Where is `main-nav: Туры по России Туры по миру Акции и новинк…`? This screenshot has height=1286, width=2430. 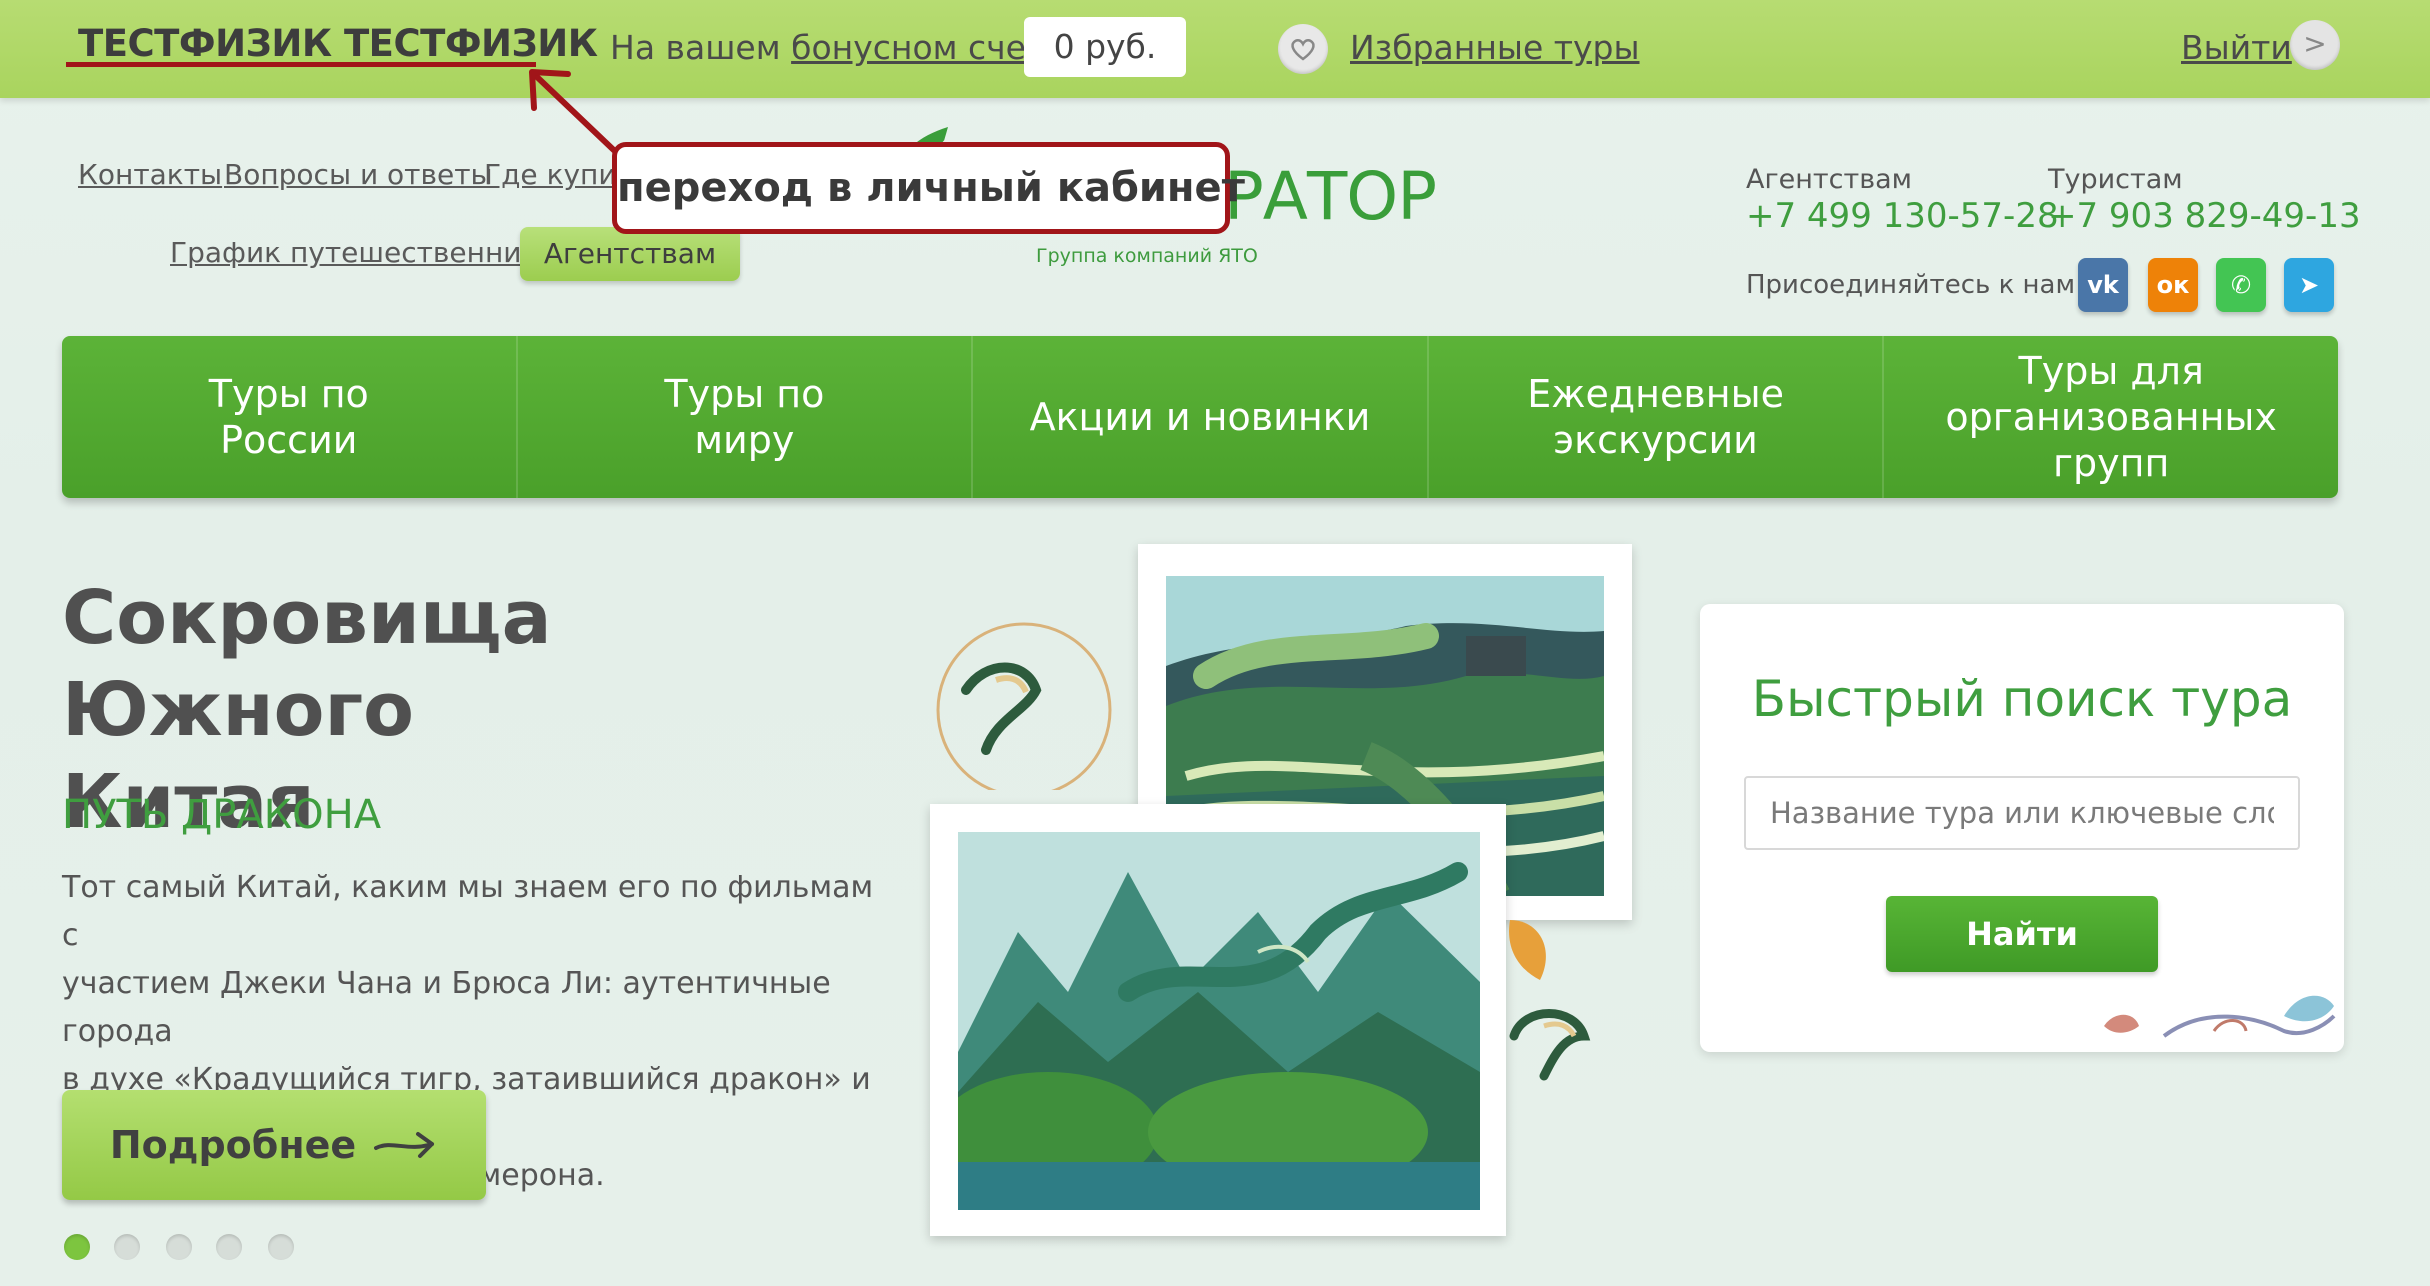
main-nav: Туры по России Туры по миру Акции и новинк… is located at coordinates (1200, 417).